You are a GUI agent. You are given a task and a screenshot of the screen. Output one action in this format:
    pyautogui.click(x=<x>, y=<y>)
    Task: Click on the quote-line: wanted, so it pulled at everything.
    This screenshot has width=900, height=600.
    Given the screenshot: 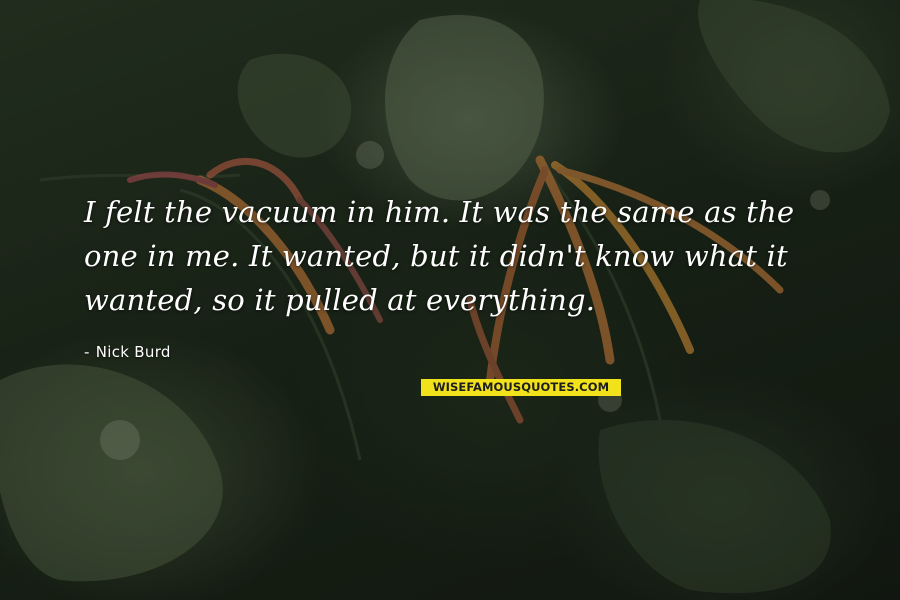 What is the action you would take?
    pyautogui.click(x=340, y=300)
    